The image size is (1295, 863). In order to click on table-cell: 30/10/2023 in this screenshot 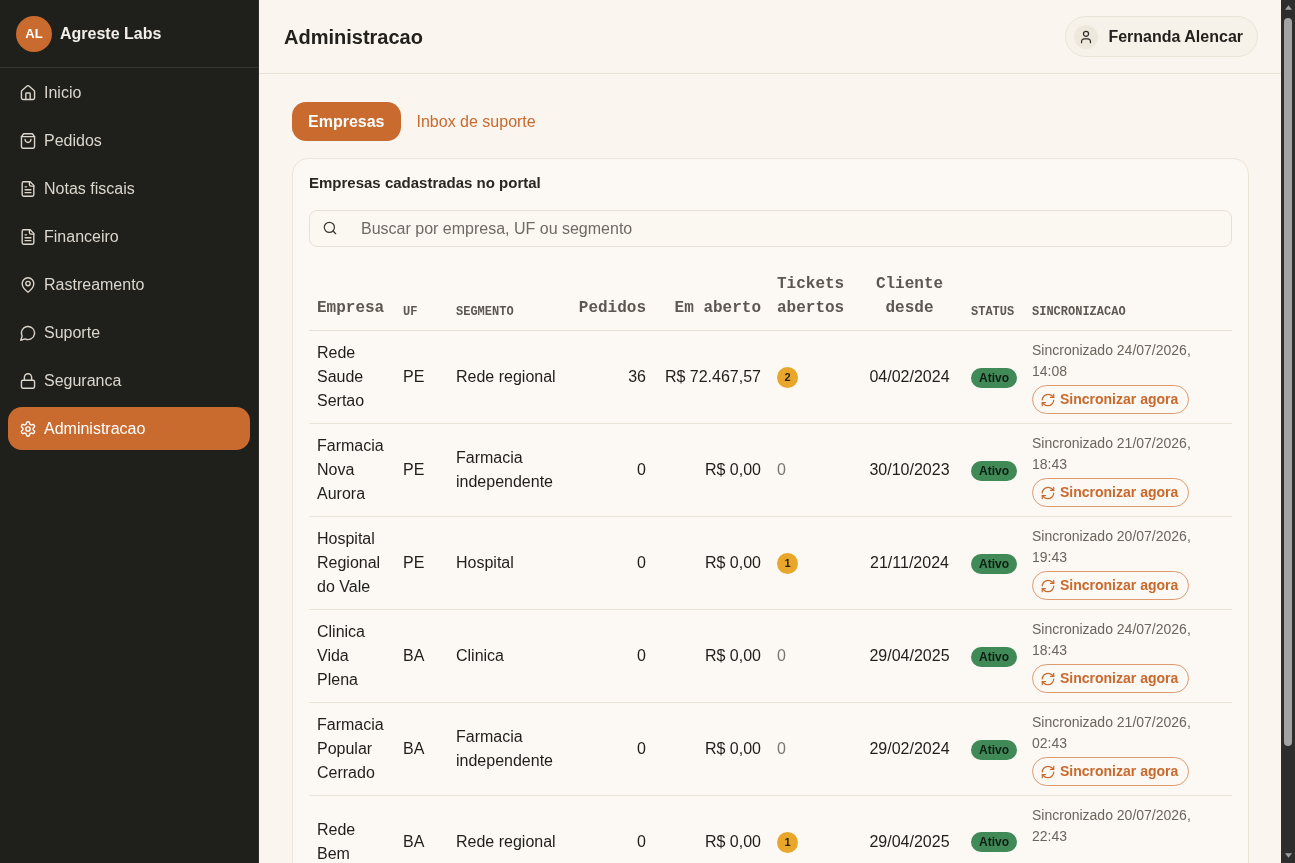, I will do `click(909, 470)`.